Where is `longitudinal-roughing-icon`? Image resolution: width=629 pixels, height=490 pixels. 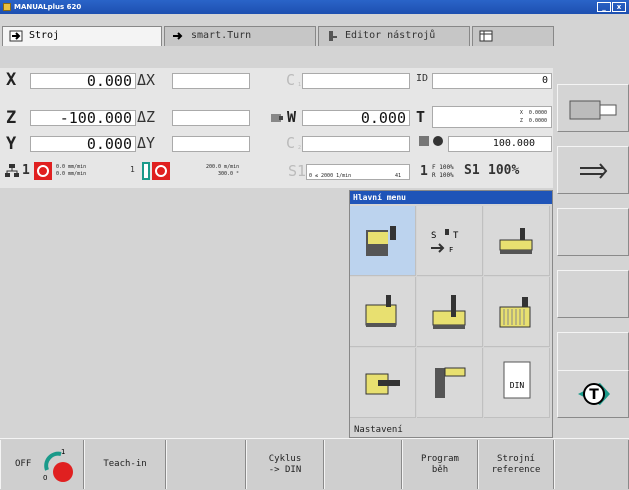 longitudinal-roughing-icon is located at coordinates (381, 311).